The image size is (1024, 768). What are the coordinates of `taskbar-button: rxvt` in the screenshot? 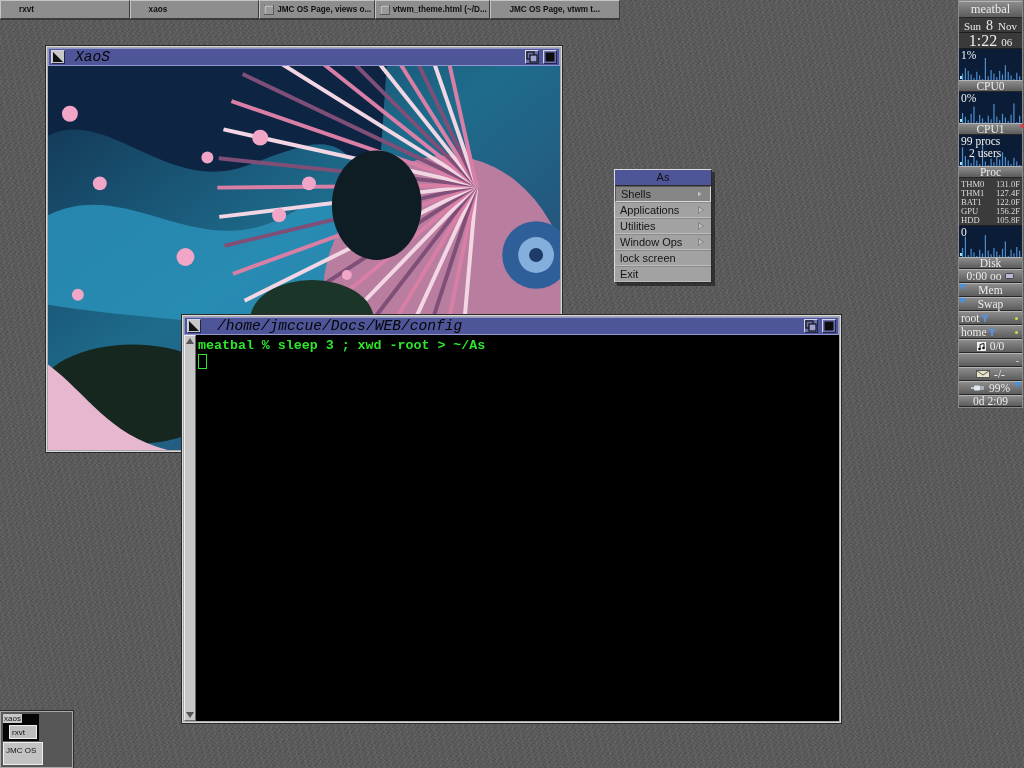 It's located at (65, 9).